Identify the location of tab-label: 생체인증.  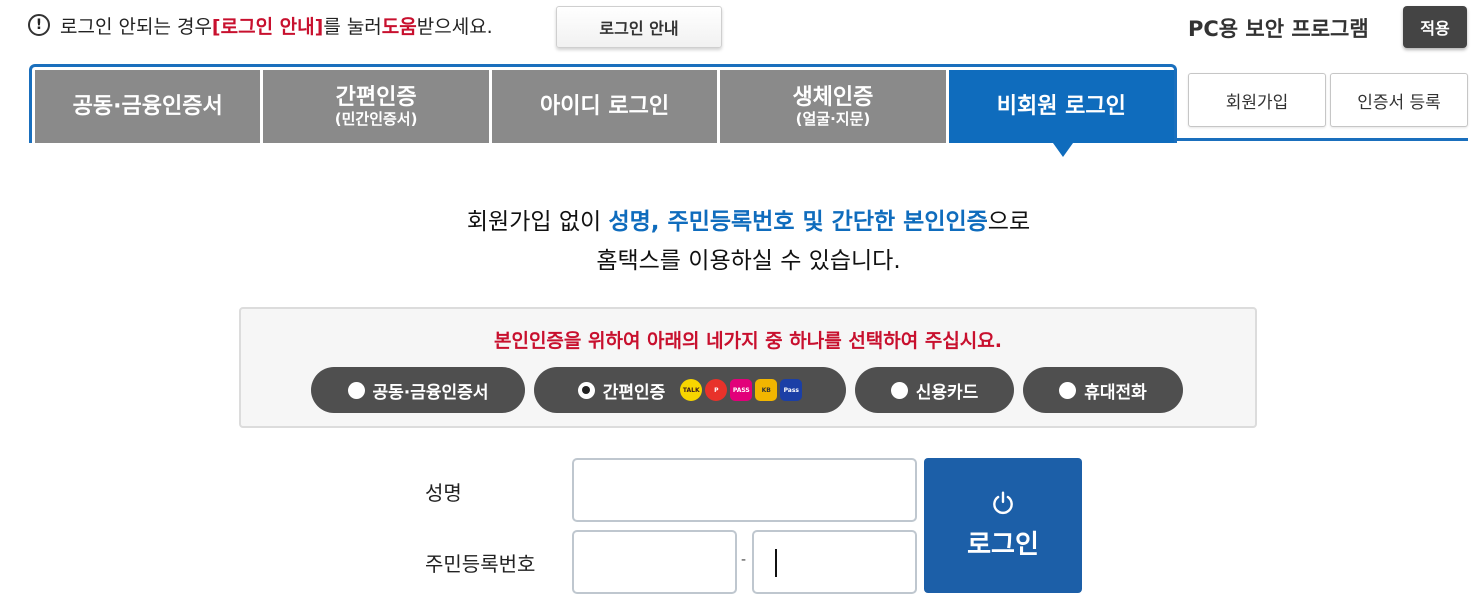
(833, 98).